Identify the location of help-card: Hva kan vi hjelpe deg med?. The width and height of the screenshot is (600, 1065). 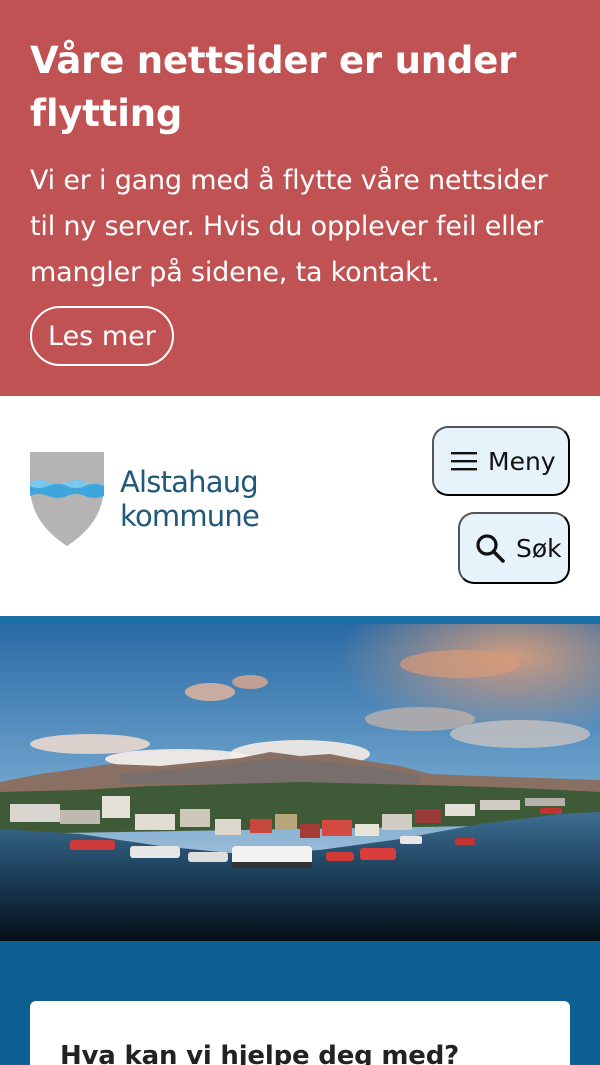
(300, 1033).